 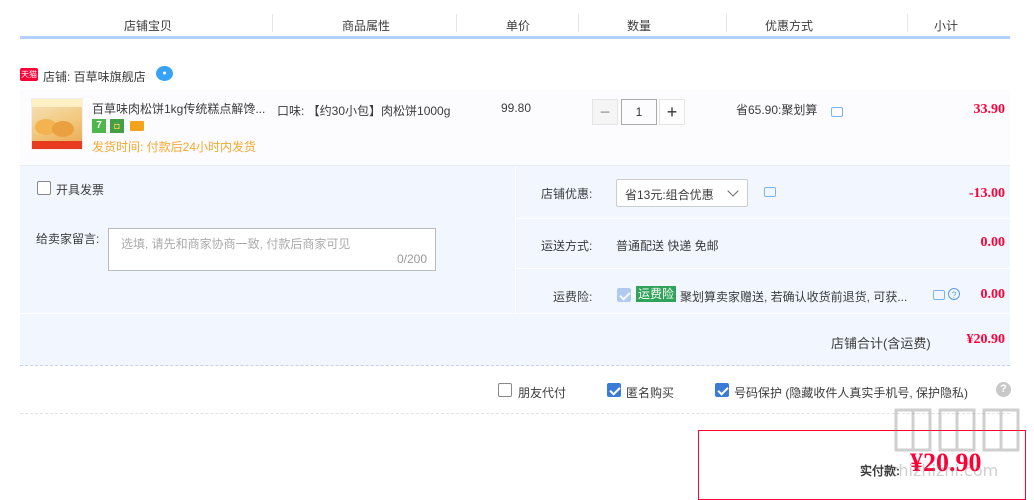 I want to click on shop-discount-label: 店铺优惠:, so click(x=567, y=194).